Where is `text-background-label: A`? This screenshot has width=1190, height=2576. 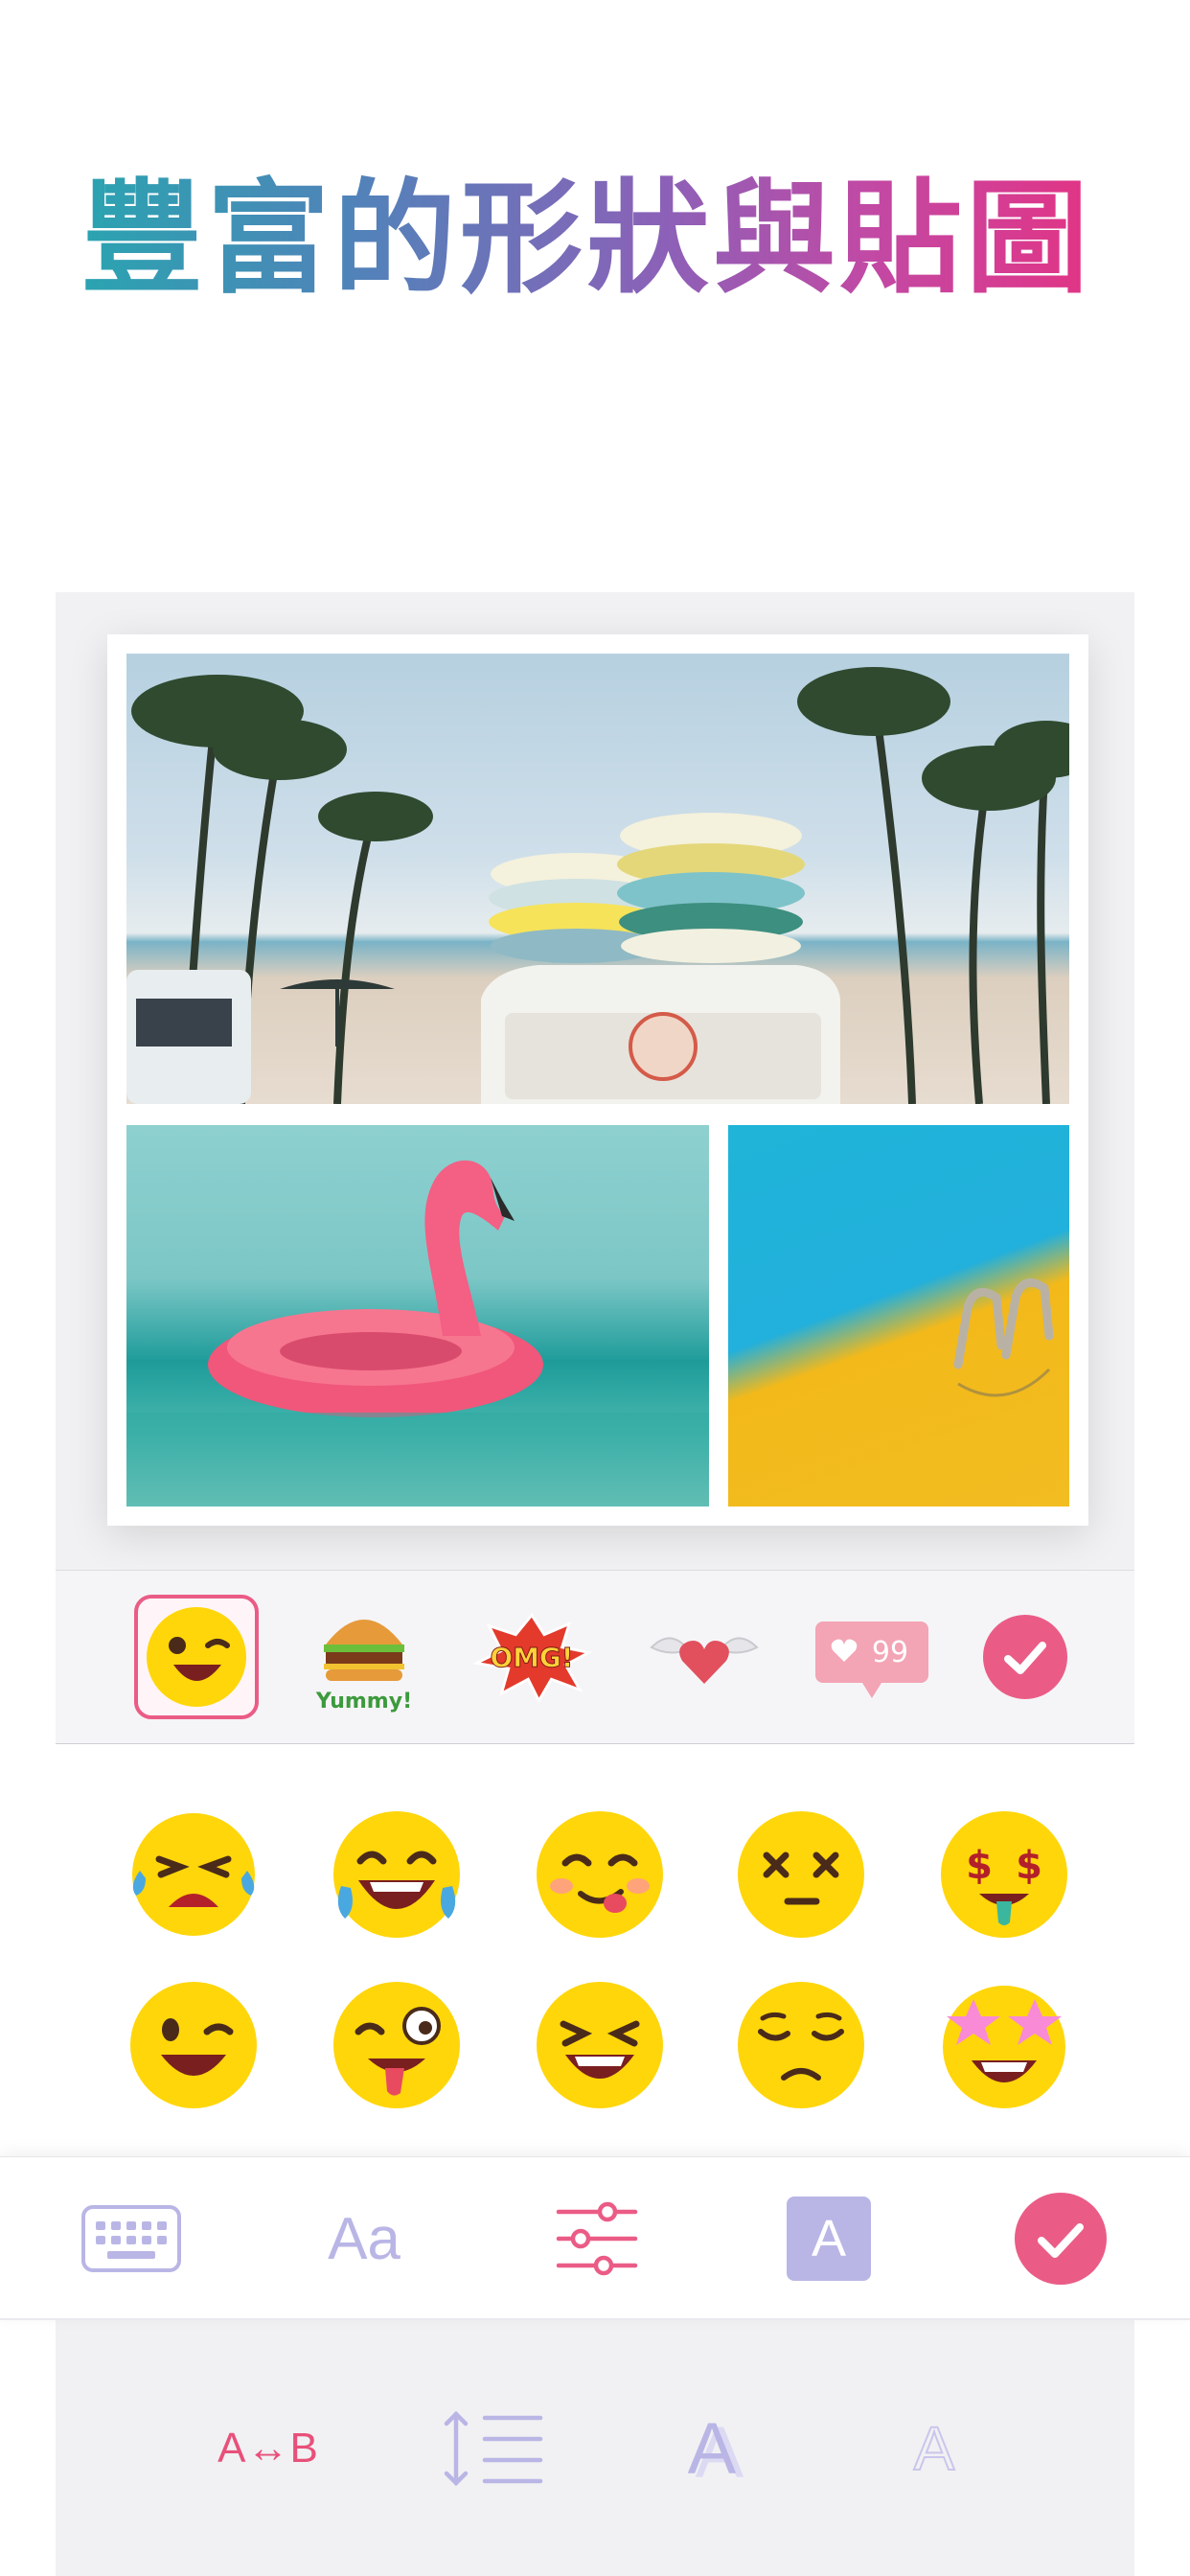
text-background-label: A is located at coordinates (829, 2238).